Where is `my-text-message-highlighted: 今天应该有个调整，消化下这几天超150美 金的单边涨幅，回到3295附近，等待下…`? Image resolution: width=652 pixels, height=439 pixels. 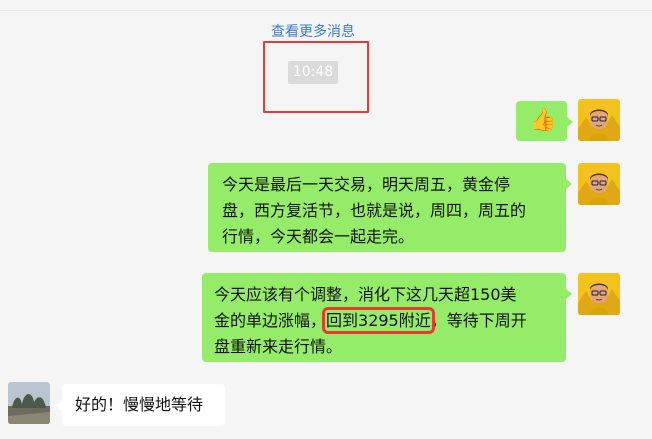
my-text-message-highlighted: 今天应该有个调整，消化下这几天超150美 金的单边涨幅，回到3295附近，等待下… is located at coordinates (387, 317).